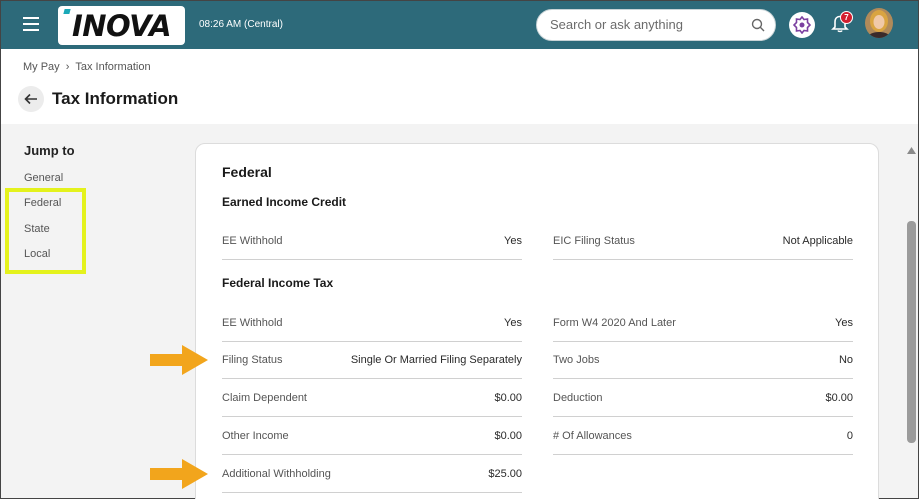 This screenshot has height=499, width=919. What do you see at coordinates (505, 474) in the screenshot?
I see `field-value: $25.00` at bounding box center [505, 474].